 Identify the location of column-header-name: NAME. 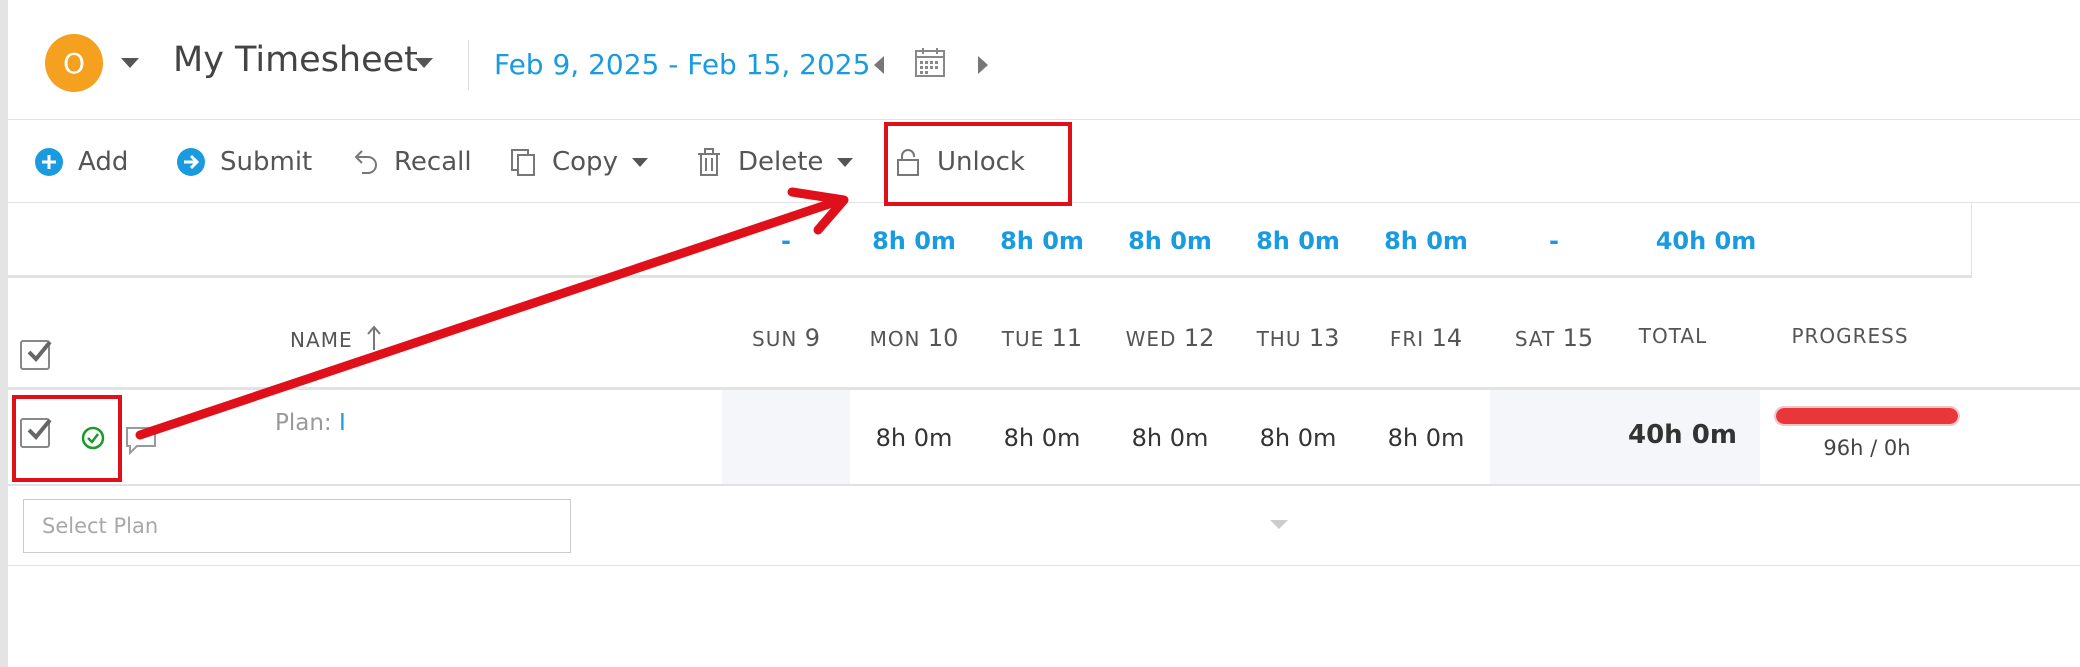
(336, 338).